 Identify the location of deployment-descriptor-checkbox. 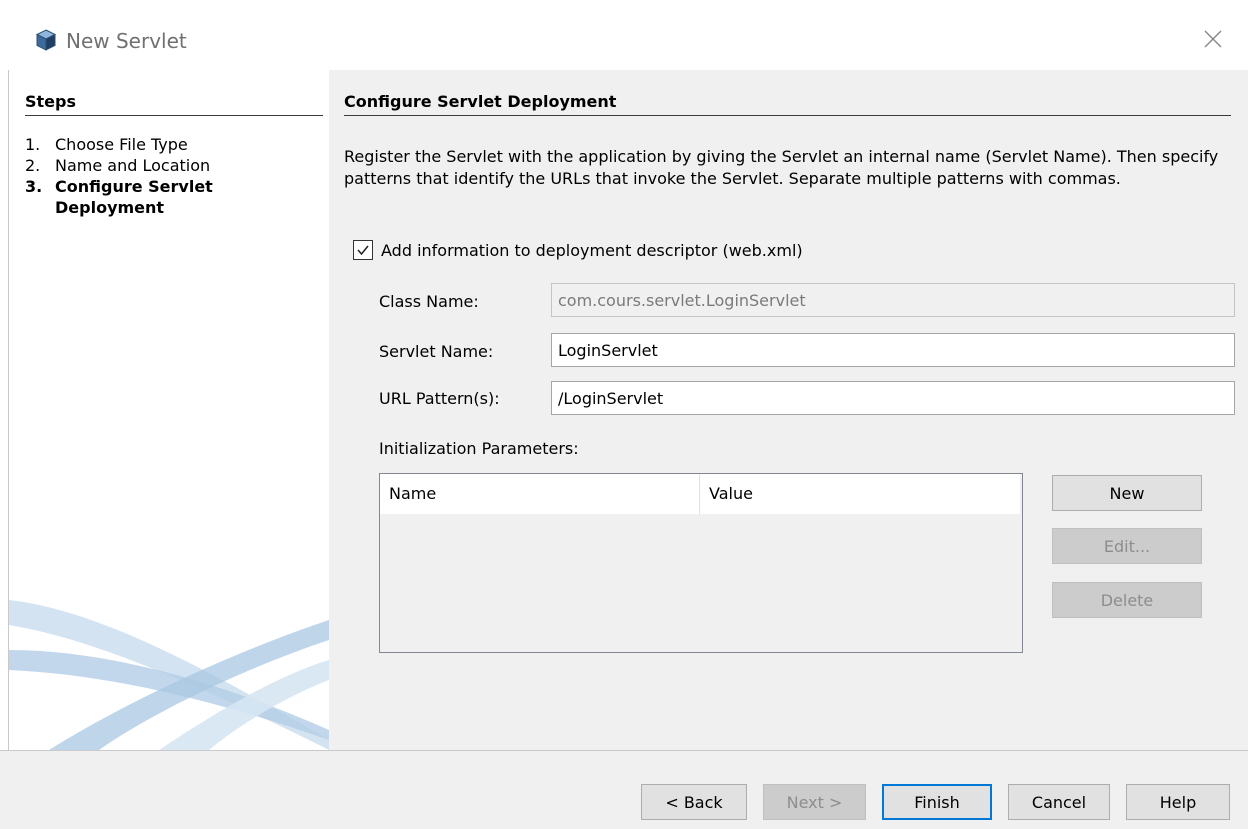
(363, 250).